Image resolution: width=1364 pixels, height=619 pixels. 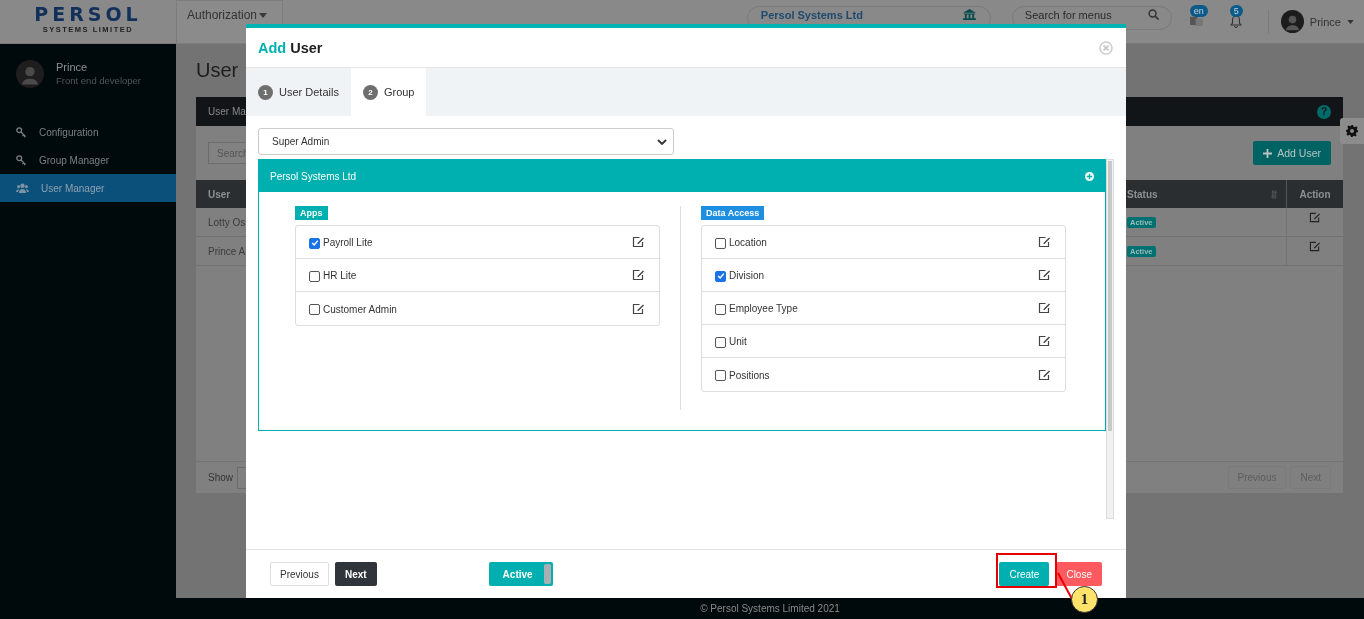 I want to click on checkbox-label: Positions, so click(x=749, y=375).